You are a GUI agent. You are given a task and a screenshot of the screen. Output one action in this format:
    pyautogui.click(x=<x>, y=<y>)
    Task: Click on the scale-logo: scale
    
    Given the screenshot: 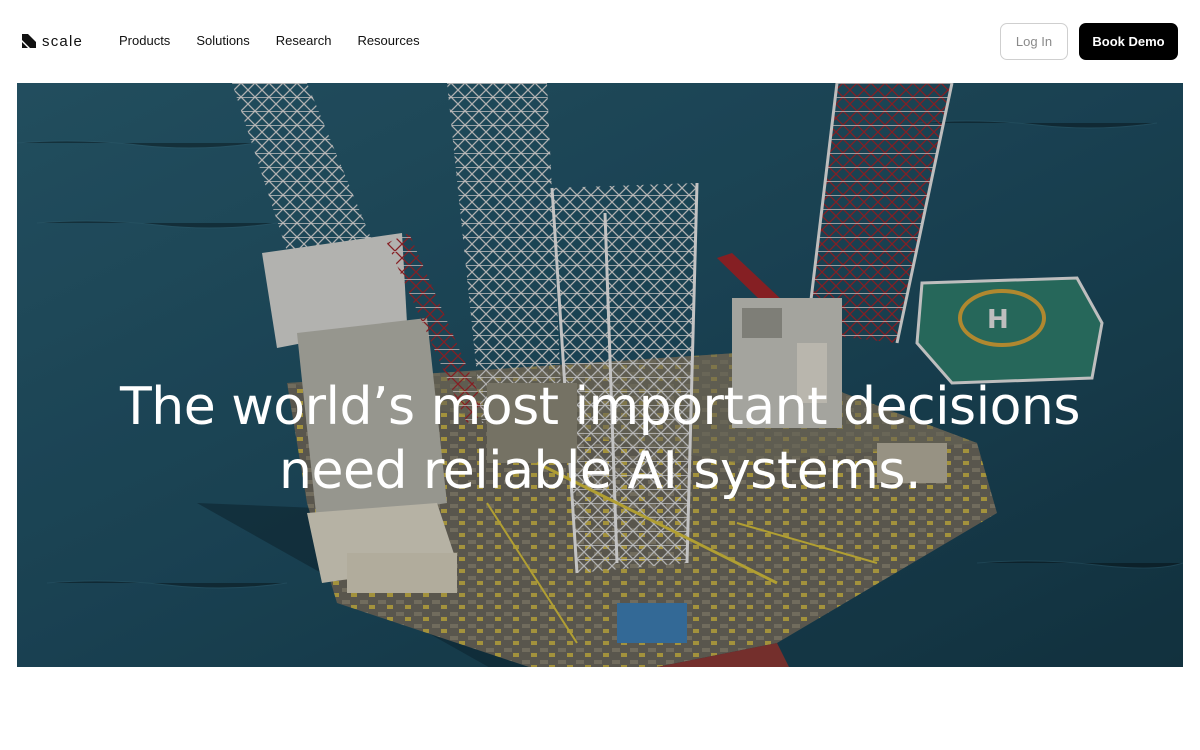 What is the action you would take?
    pyautogui.click(x=52, y=41)
    